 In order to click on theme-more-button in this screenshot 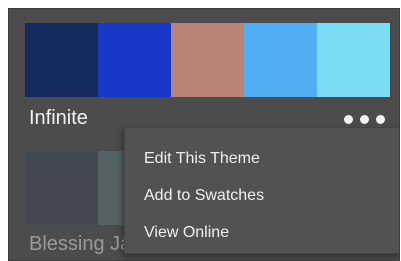, I will do `click(364, 119)`.